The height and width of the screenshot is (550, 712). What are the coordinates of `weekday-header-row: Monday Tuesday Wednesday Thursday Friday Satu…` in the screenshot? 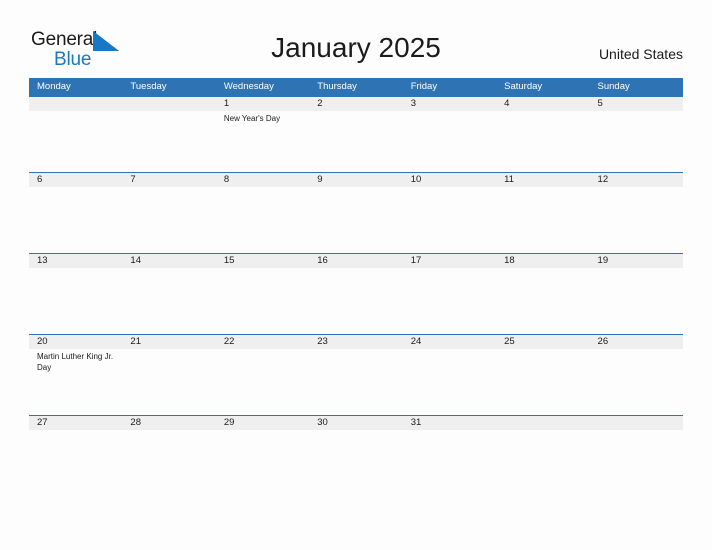 It's located at (356, 87).